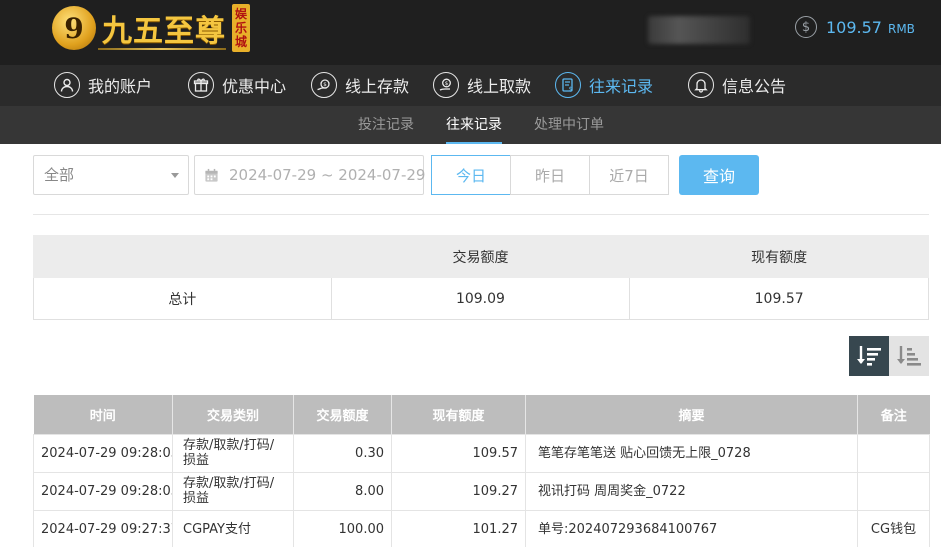  Describe the element at coordinates (779, 298) in the screenshot. I see `summary-total-current: 109.57` at that location.